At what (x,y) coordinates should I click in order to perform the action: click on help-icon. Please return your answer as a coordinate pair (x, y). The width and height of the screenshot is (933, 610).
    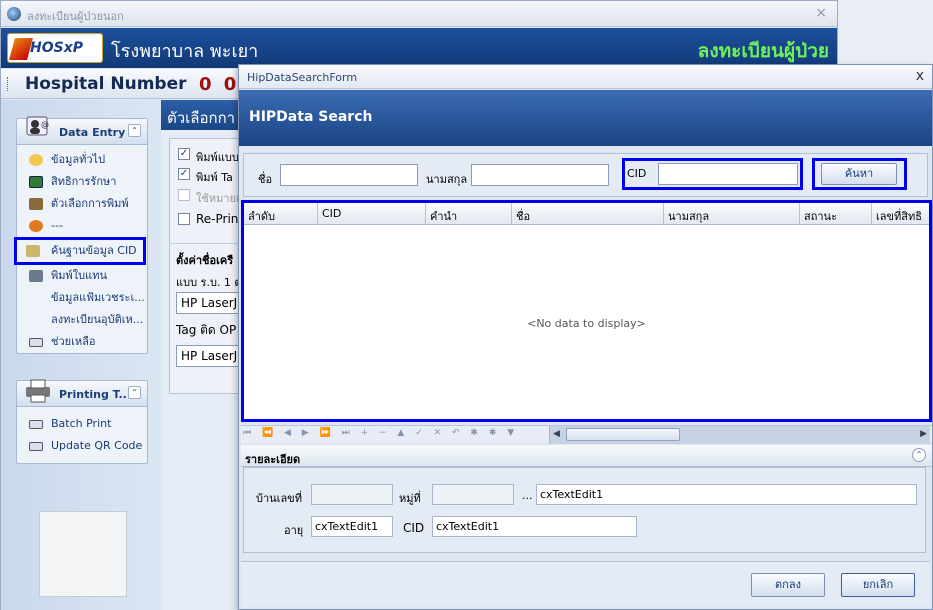
    Looking at the image, I should click on (36, 342).